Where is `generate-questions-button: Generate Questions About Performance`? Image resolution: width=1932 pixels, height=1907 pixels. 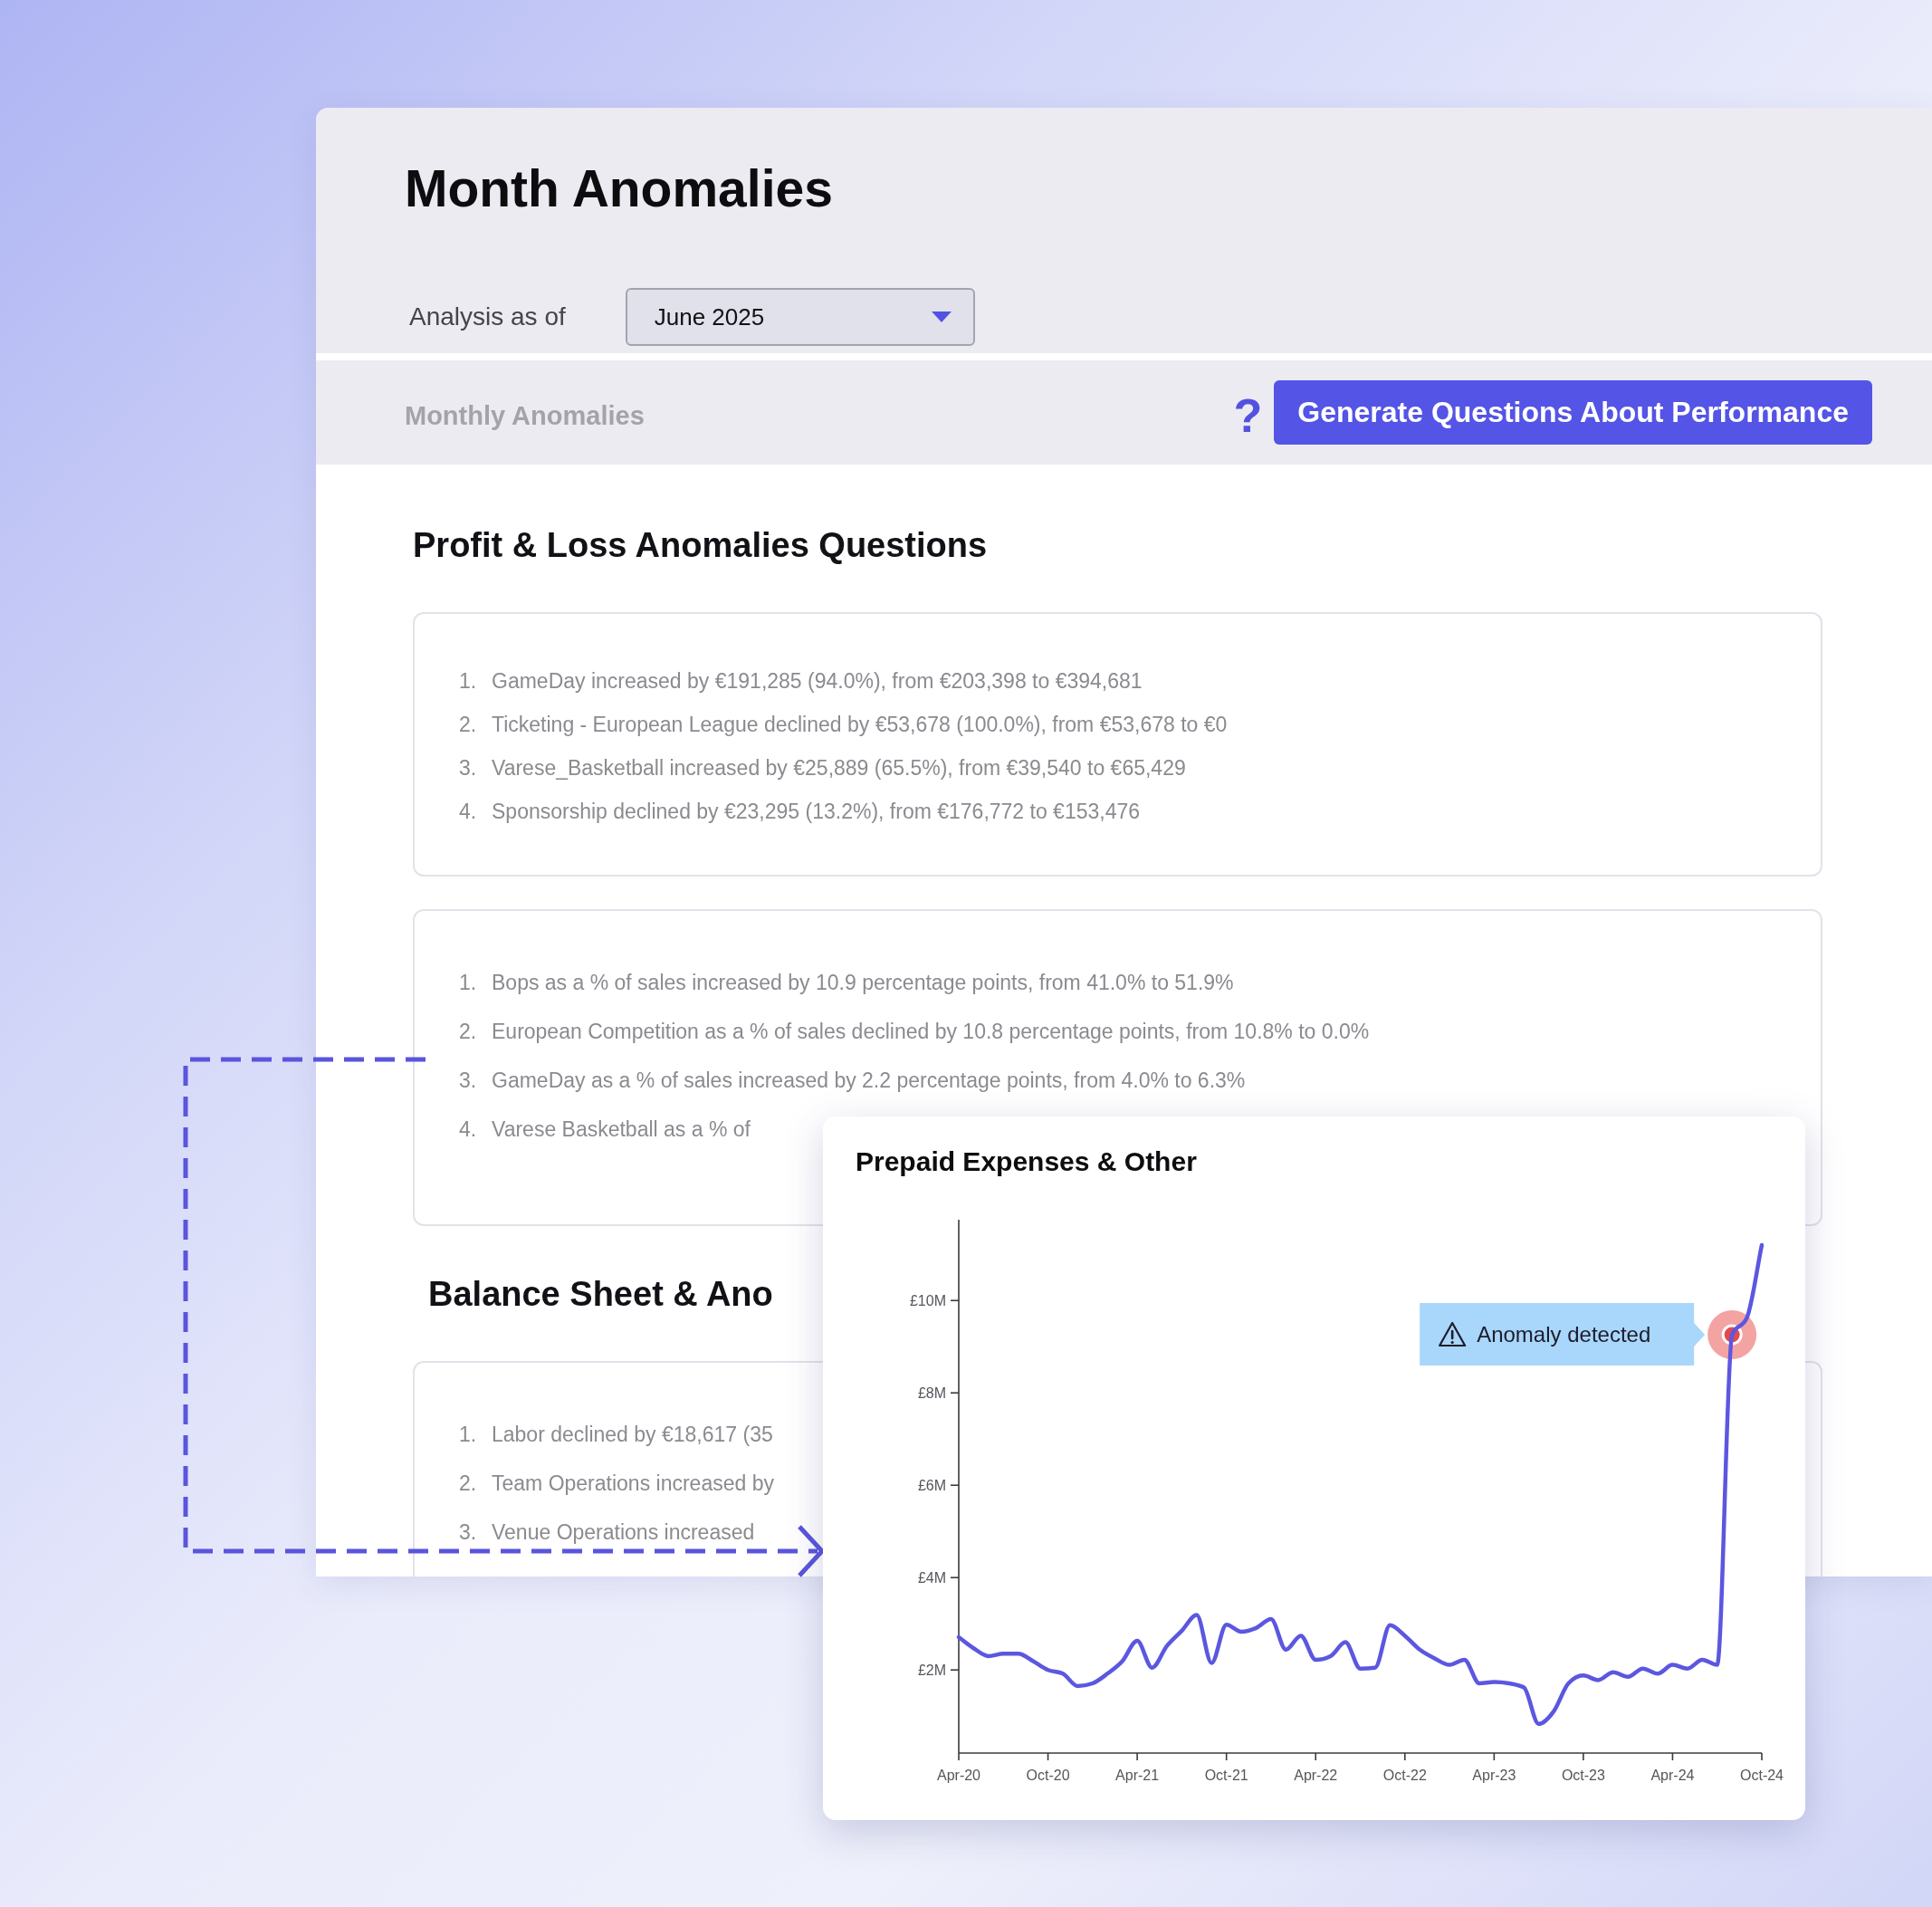
generate-questions-button: Generate Questions About Performance is located at coordinates (1573, 412).